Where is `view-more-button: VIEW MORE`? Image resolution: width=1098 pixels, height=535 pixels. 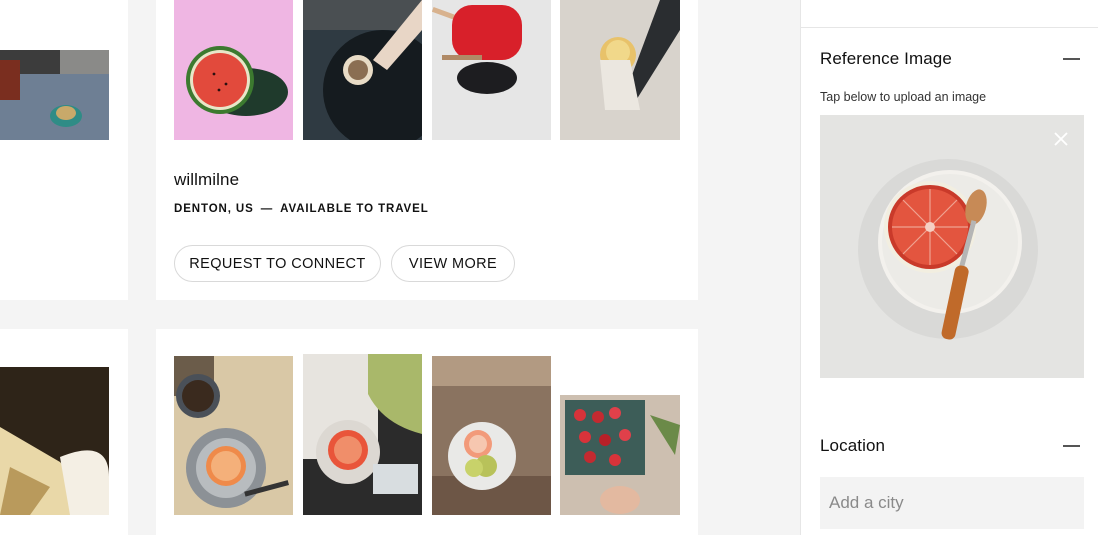
view-more-button: VIEW MORE is located at coordinates (453, 263).